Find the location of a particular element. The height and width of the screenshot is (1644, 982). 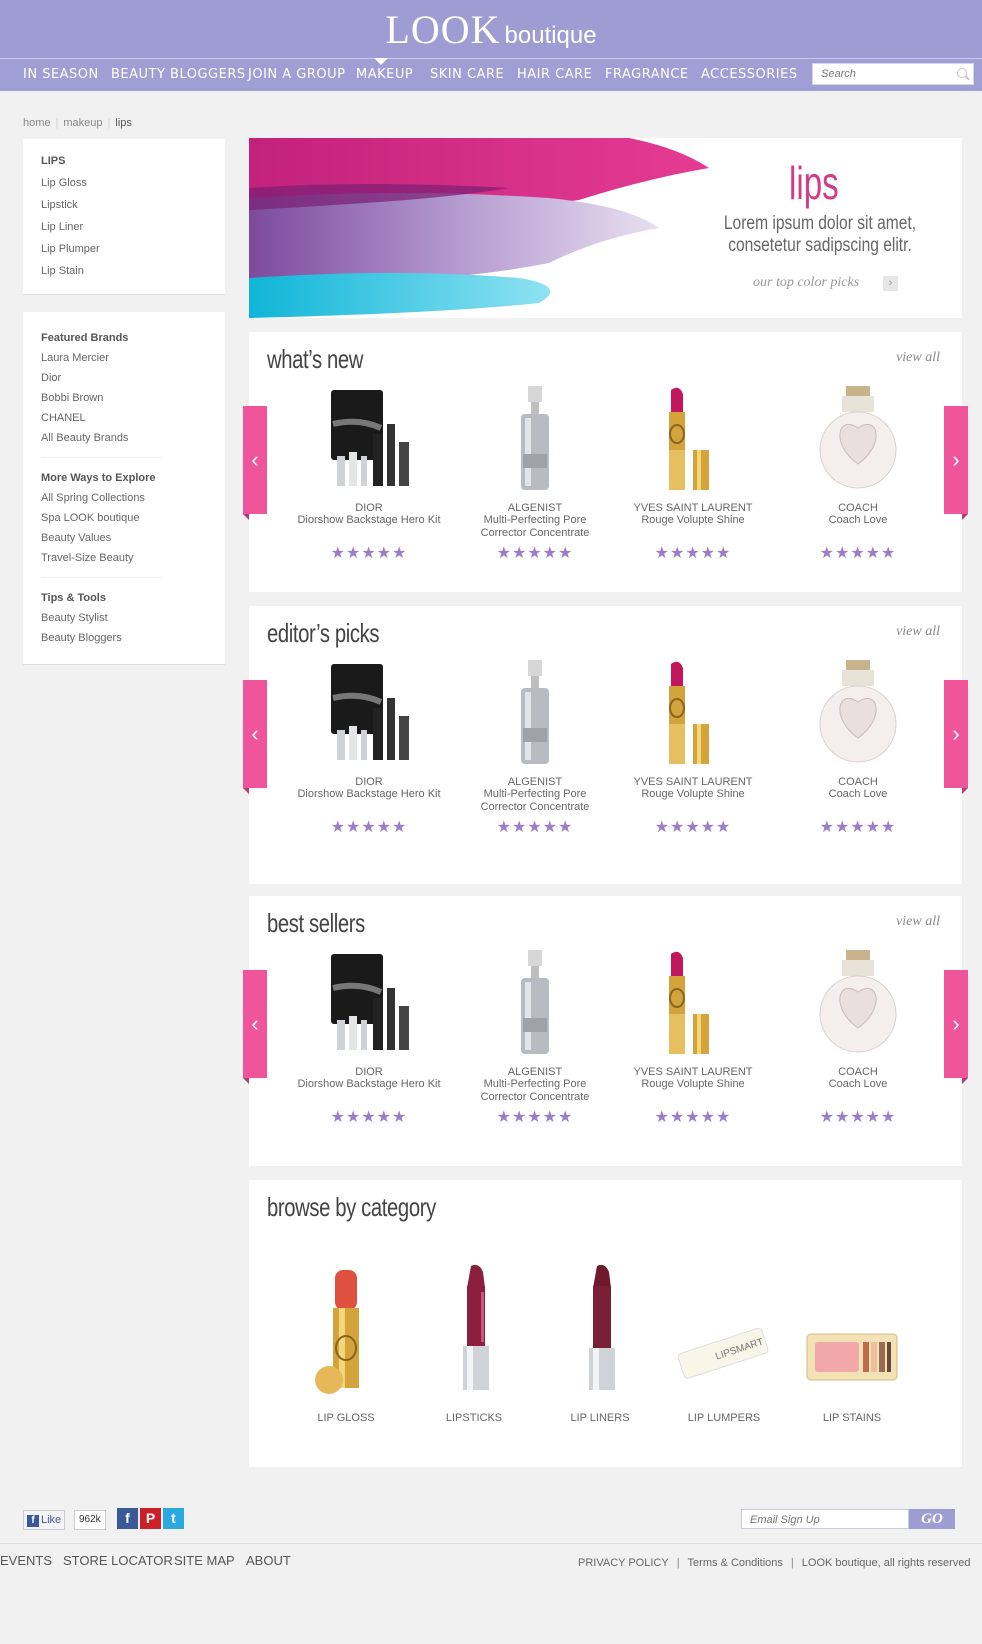

logo-main: LOOK is located at coordinates (443, 29).